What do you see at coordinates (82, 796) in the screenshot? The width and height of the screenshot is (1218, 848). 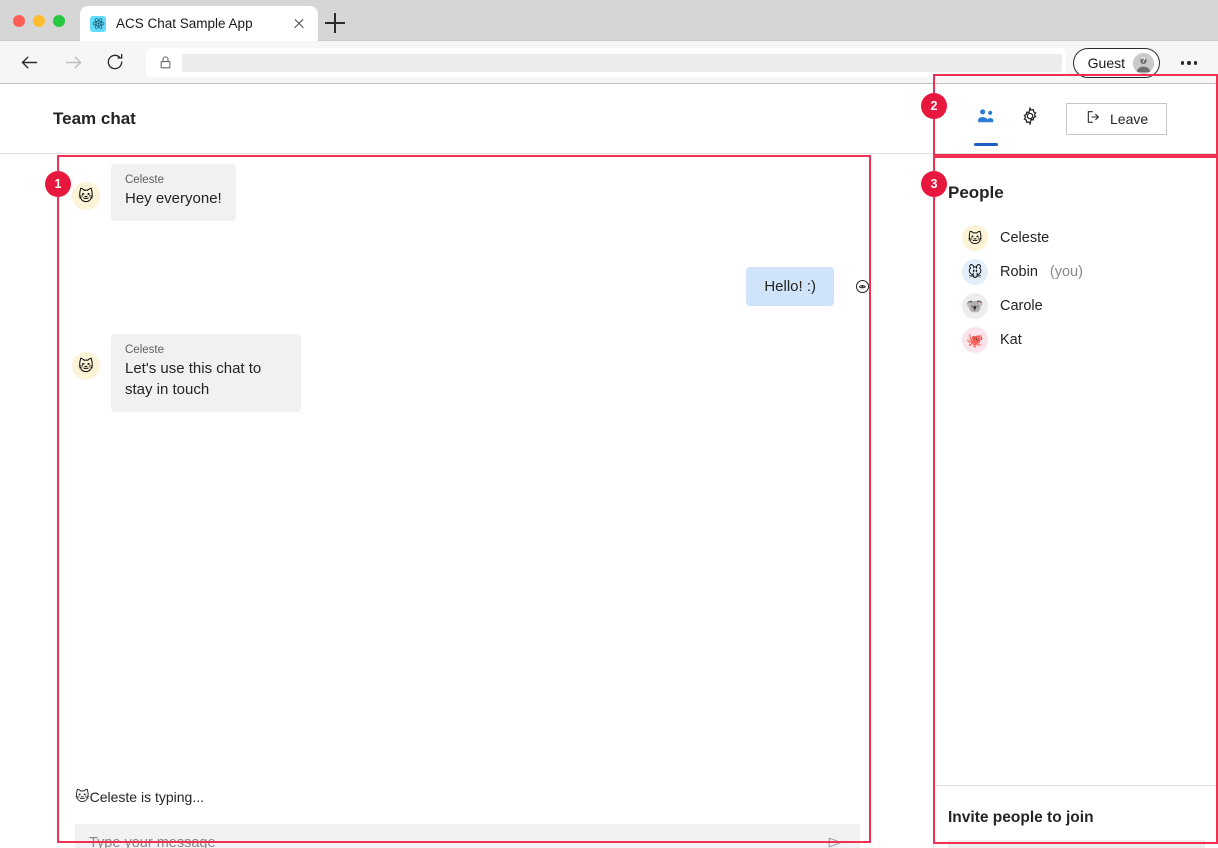 I see `typing-avatar-icon: 🐱` at bounding box center [82, 796].